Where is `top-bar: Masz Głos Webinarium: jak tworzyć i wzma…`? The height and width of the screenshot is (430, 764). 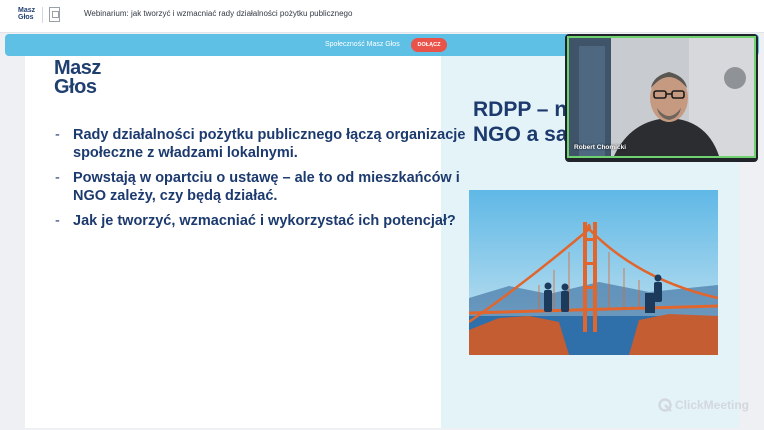 top-bar: Masz Głos Webinarium: jak tworzyć i wzma… is located at coordinates (382, 16).